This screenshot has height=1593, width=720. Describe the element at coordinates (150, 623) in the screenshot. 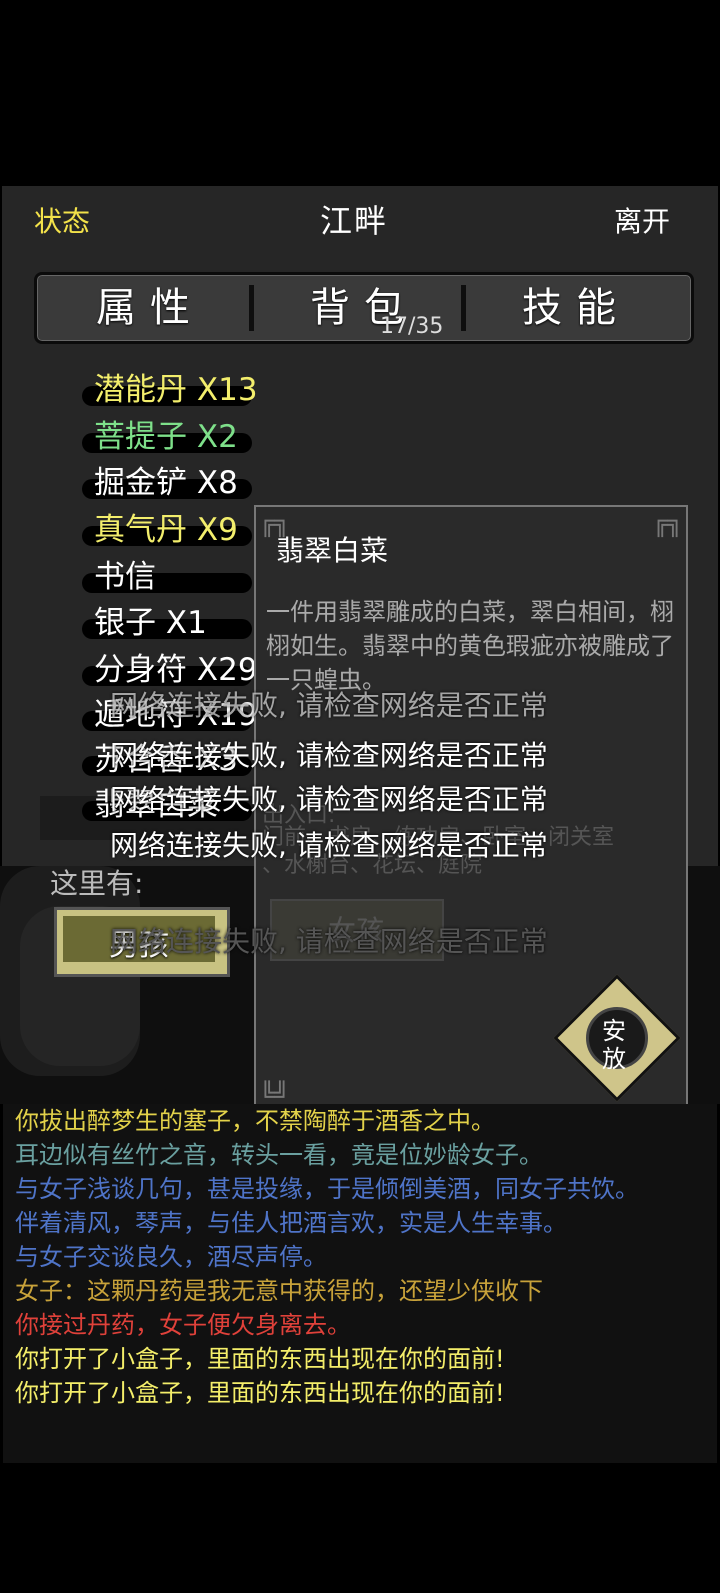

I see `bag-item-label: 银子 X1` at that location.